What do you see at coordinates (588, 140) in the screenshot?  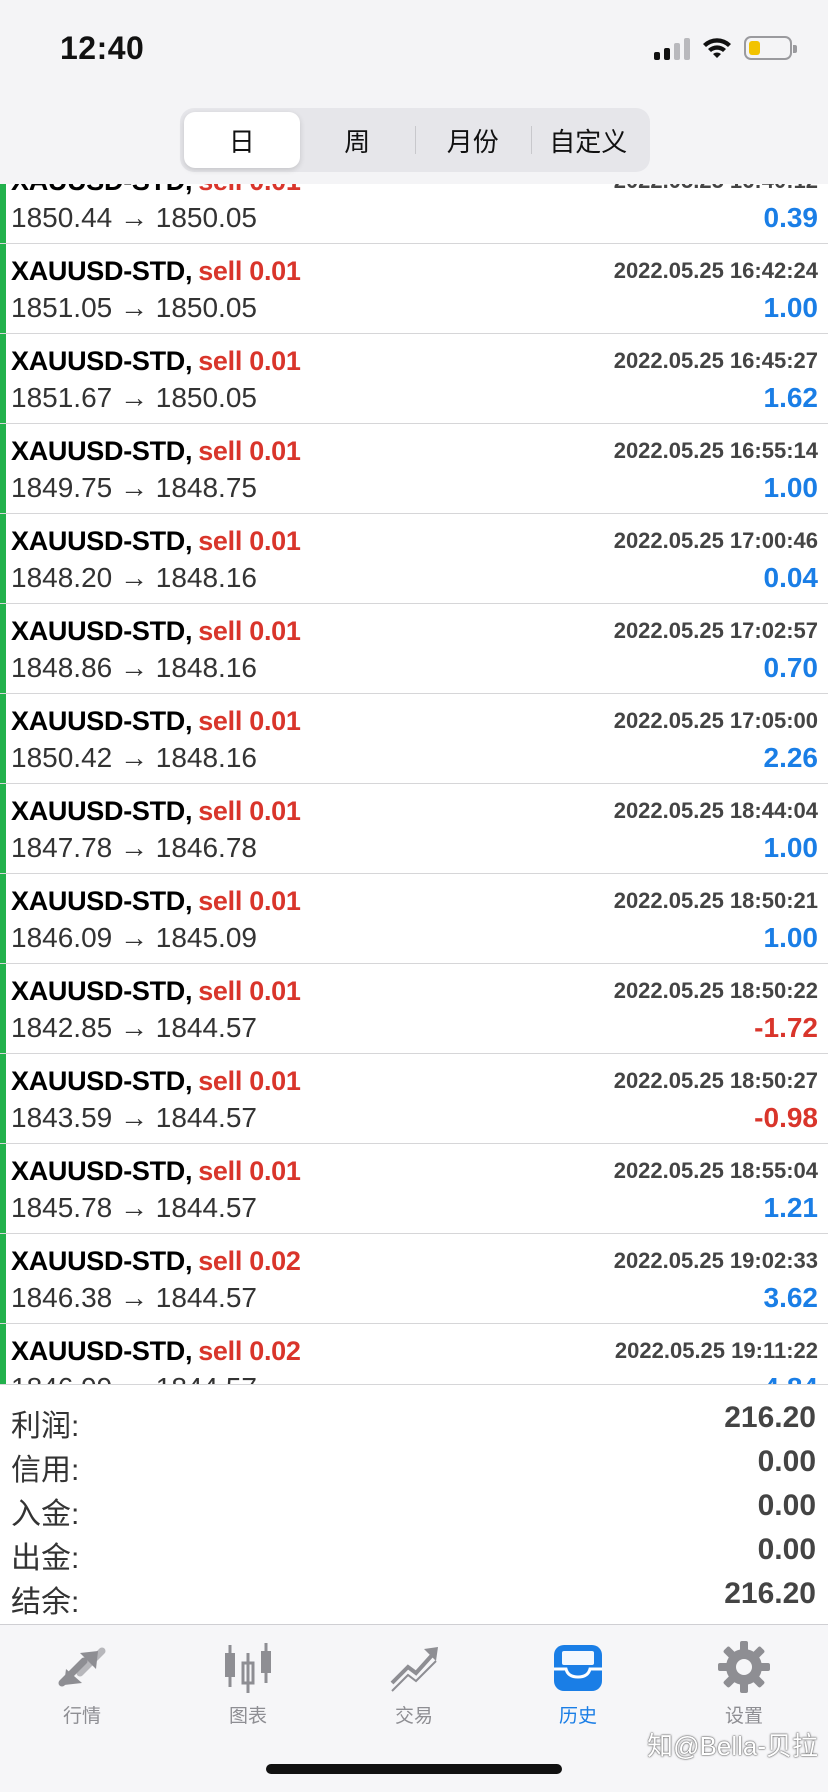 I see `tab-custom: 自定义` at bounding box center [588, 140].